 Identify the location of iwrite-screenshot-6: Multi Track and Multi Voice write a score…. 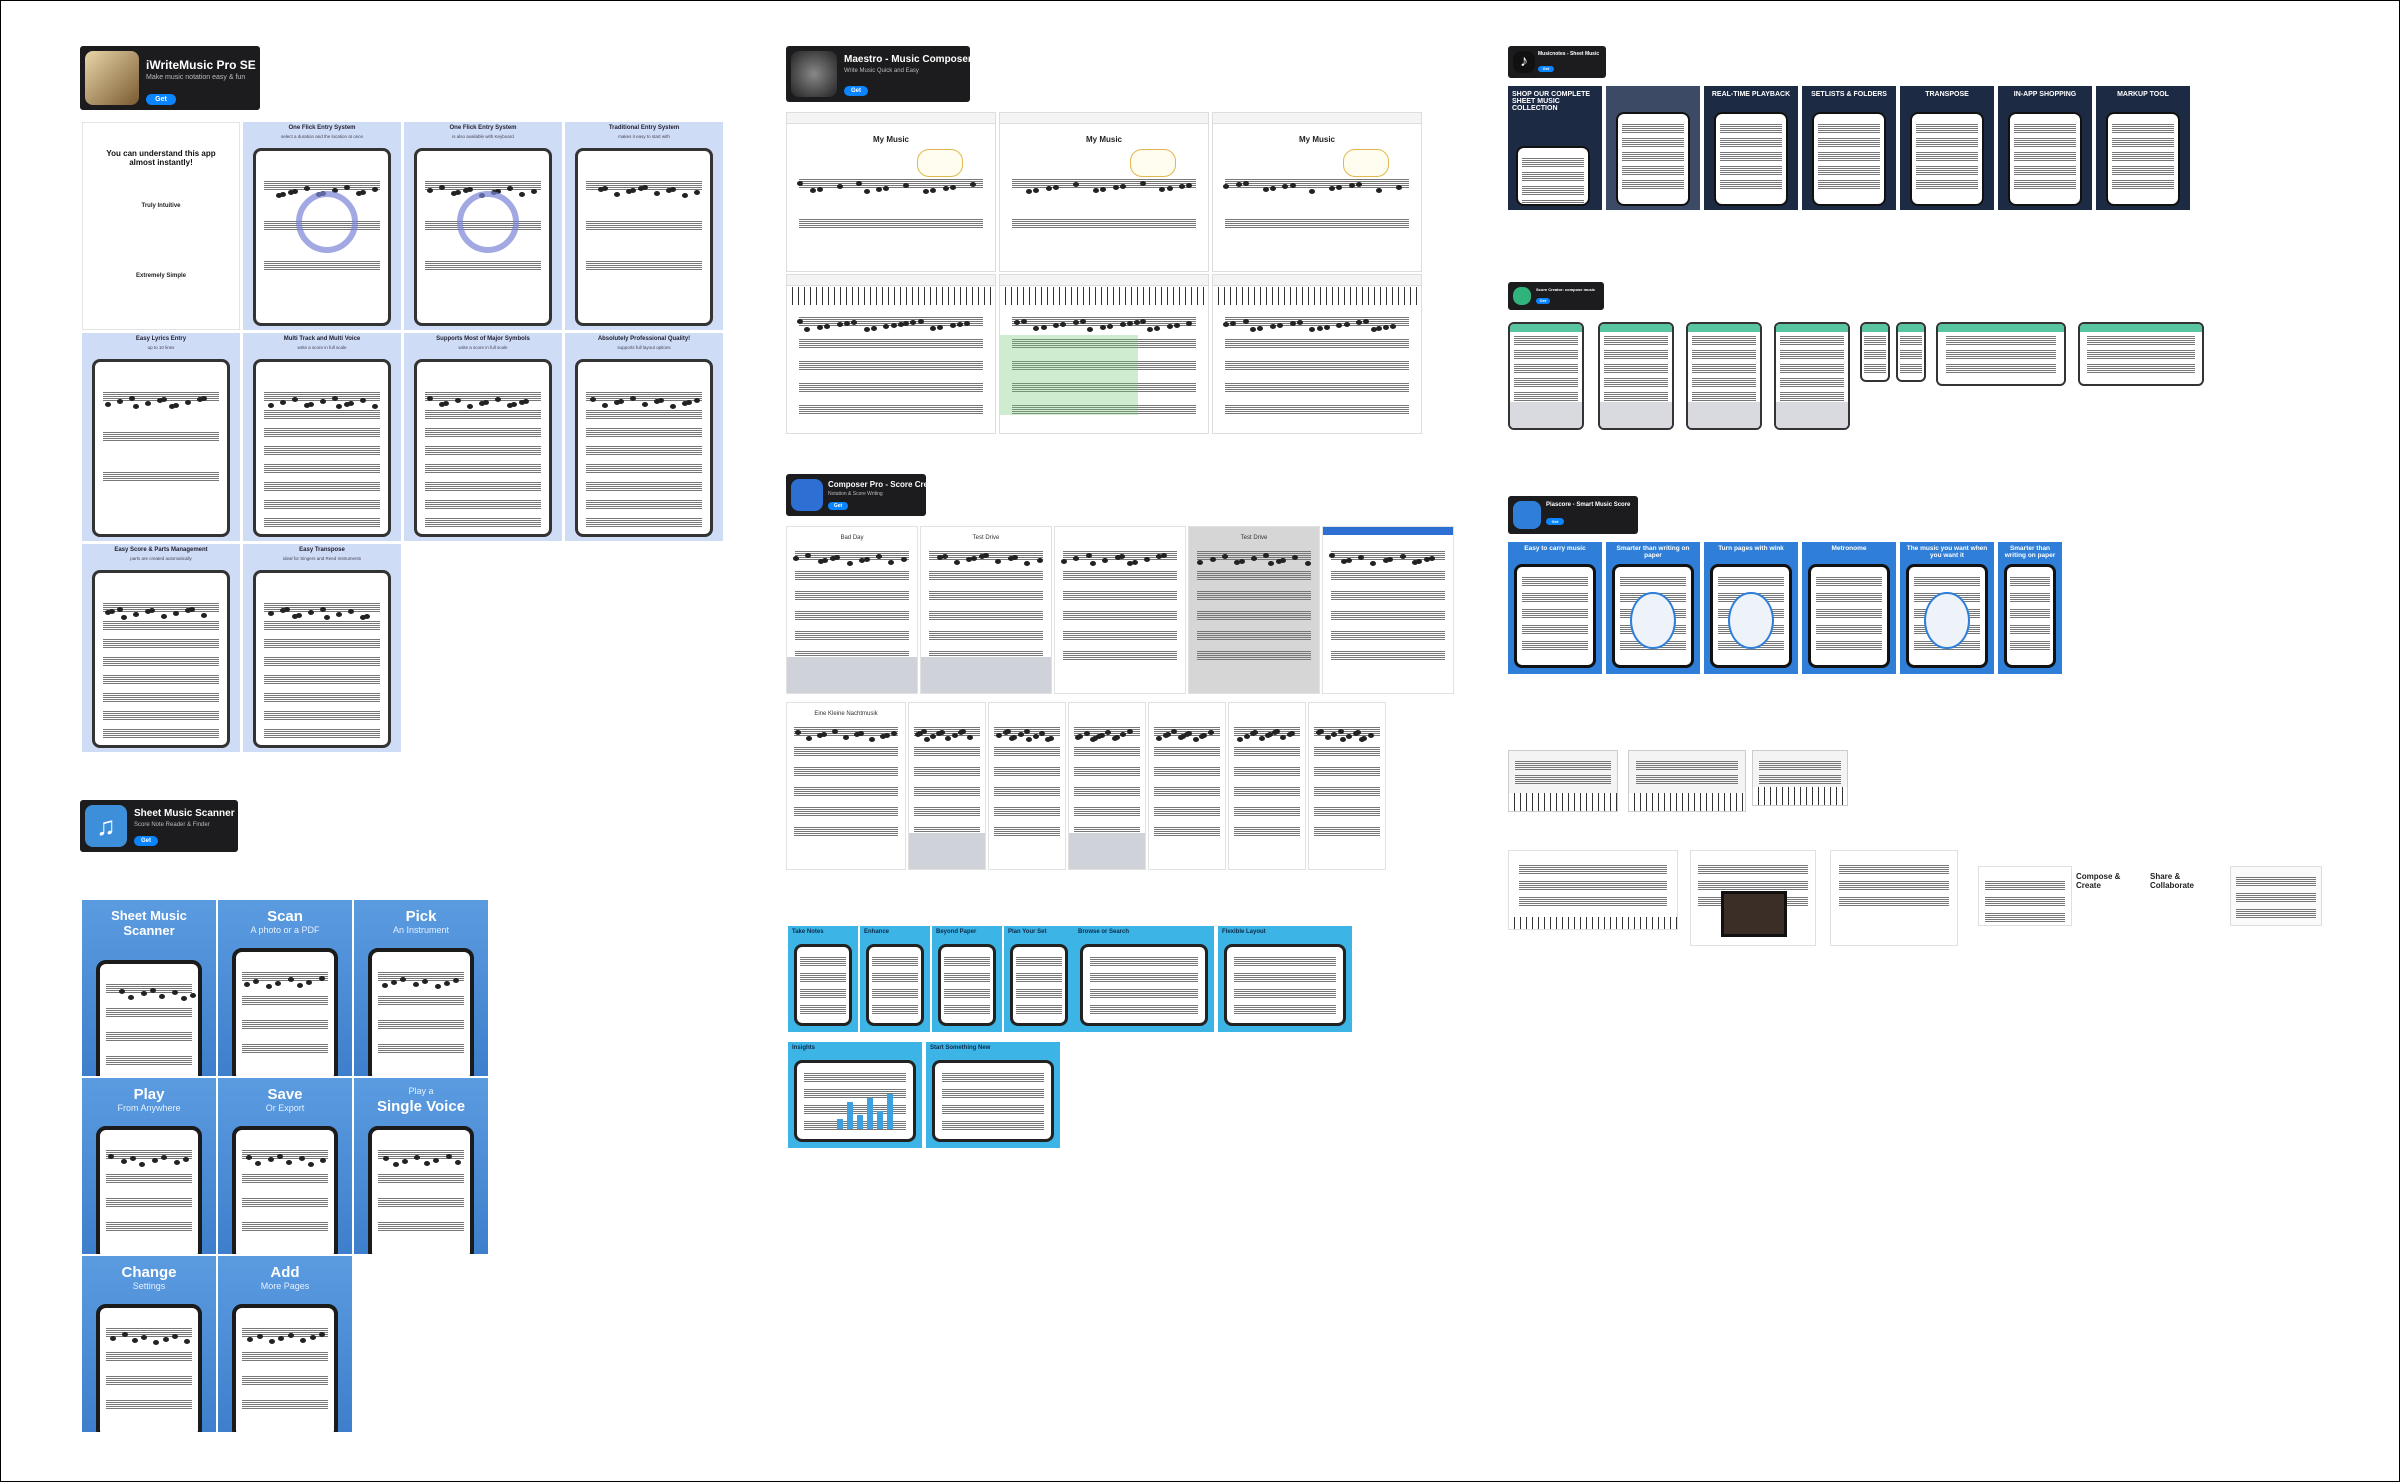
(322, 437).